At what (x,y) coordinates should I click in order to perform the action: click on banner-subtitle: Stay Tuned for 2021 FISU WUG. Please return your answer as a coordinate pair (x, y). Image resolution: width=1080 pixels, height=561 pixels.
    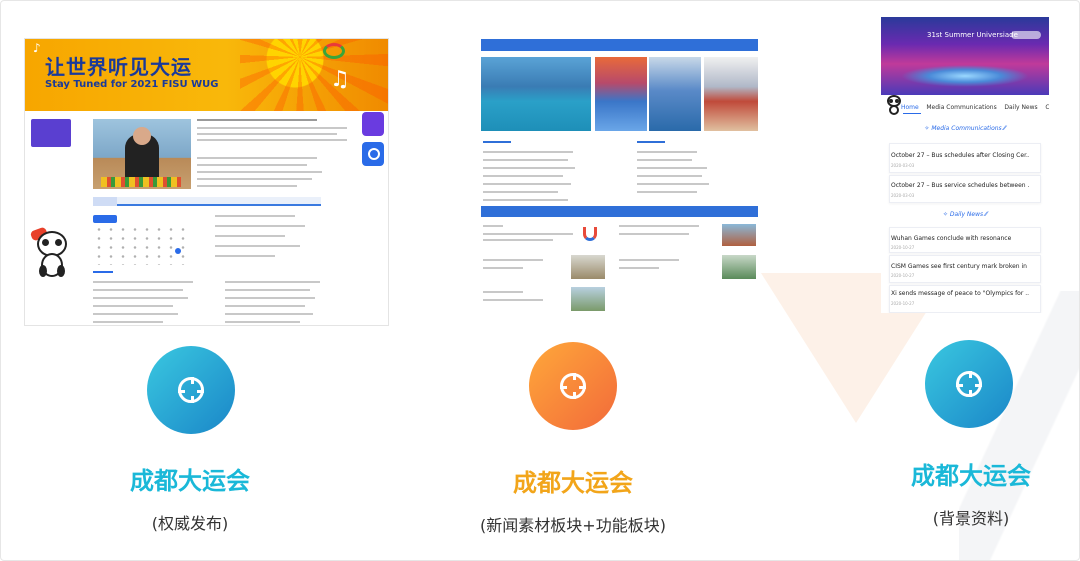
    Looking at the image, I should click on (132, 84).